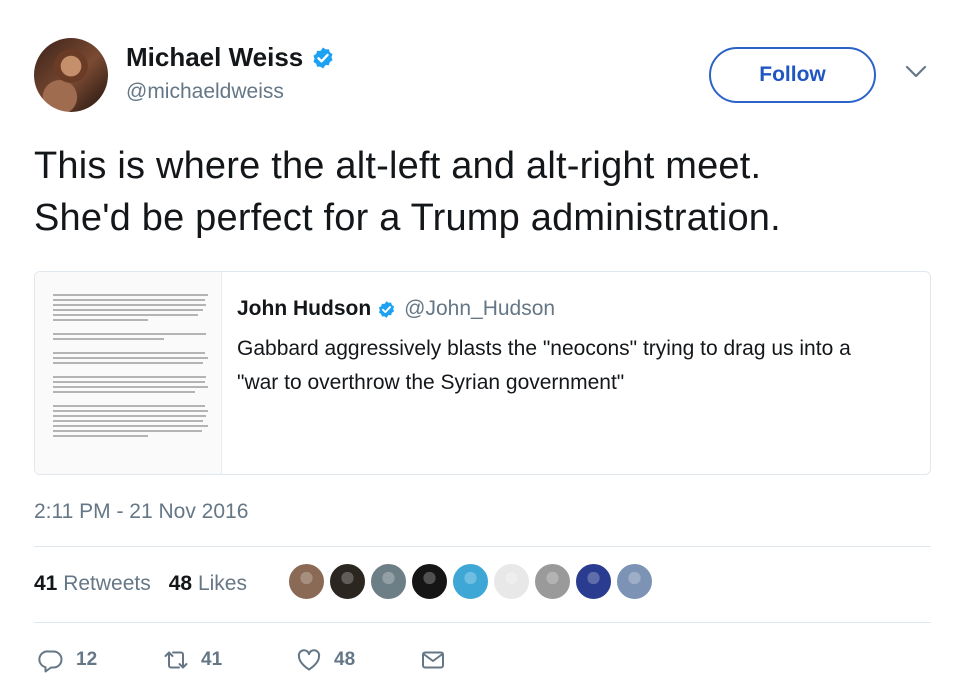  Describe the element at coordinates (222, 583) in the screenshot. I see `likes-label: Likes` at that location.